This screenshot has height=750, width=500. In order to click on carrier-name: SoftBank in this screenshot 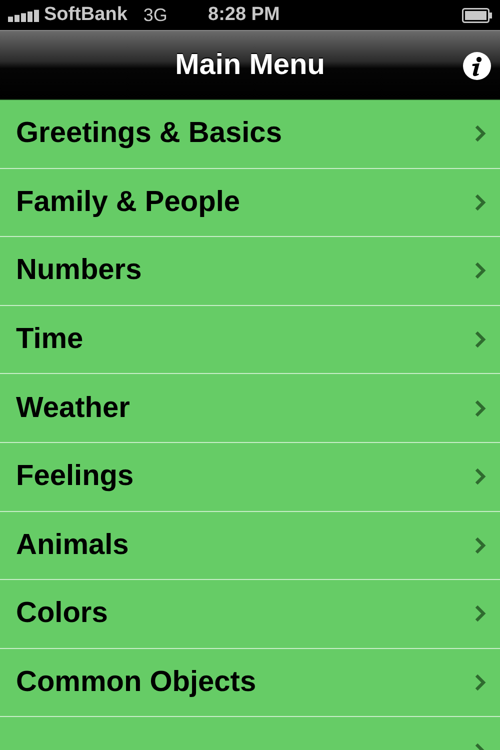, I will do `click(86, 15)`.